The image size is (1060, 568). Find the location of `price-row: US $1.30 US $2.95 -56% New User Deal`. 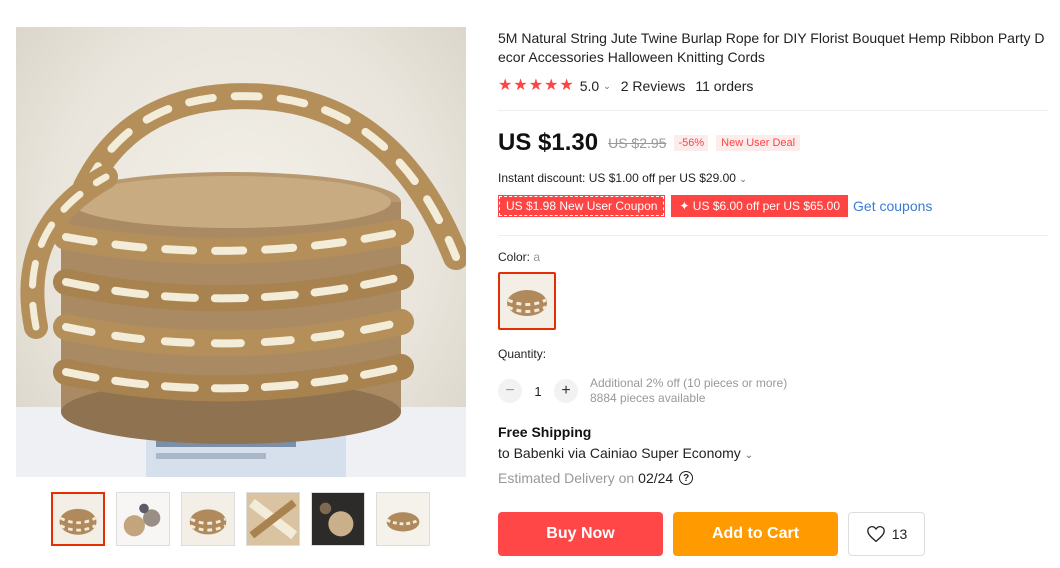

price-row: US $1.30 US $2.95 -56% New User Deal is located at coordinates (649, 143).